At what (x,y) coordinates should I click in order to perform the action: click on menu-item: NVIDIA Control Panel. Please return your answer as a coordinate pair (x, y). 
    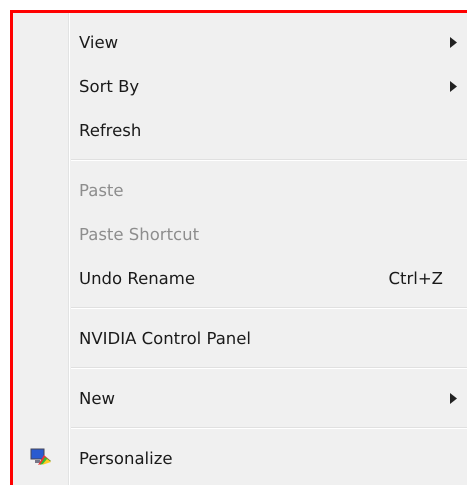
    Looking at the image, I should click on (240, 338).